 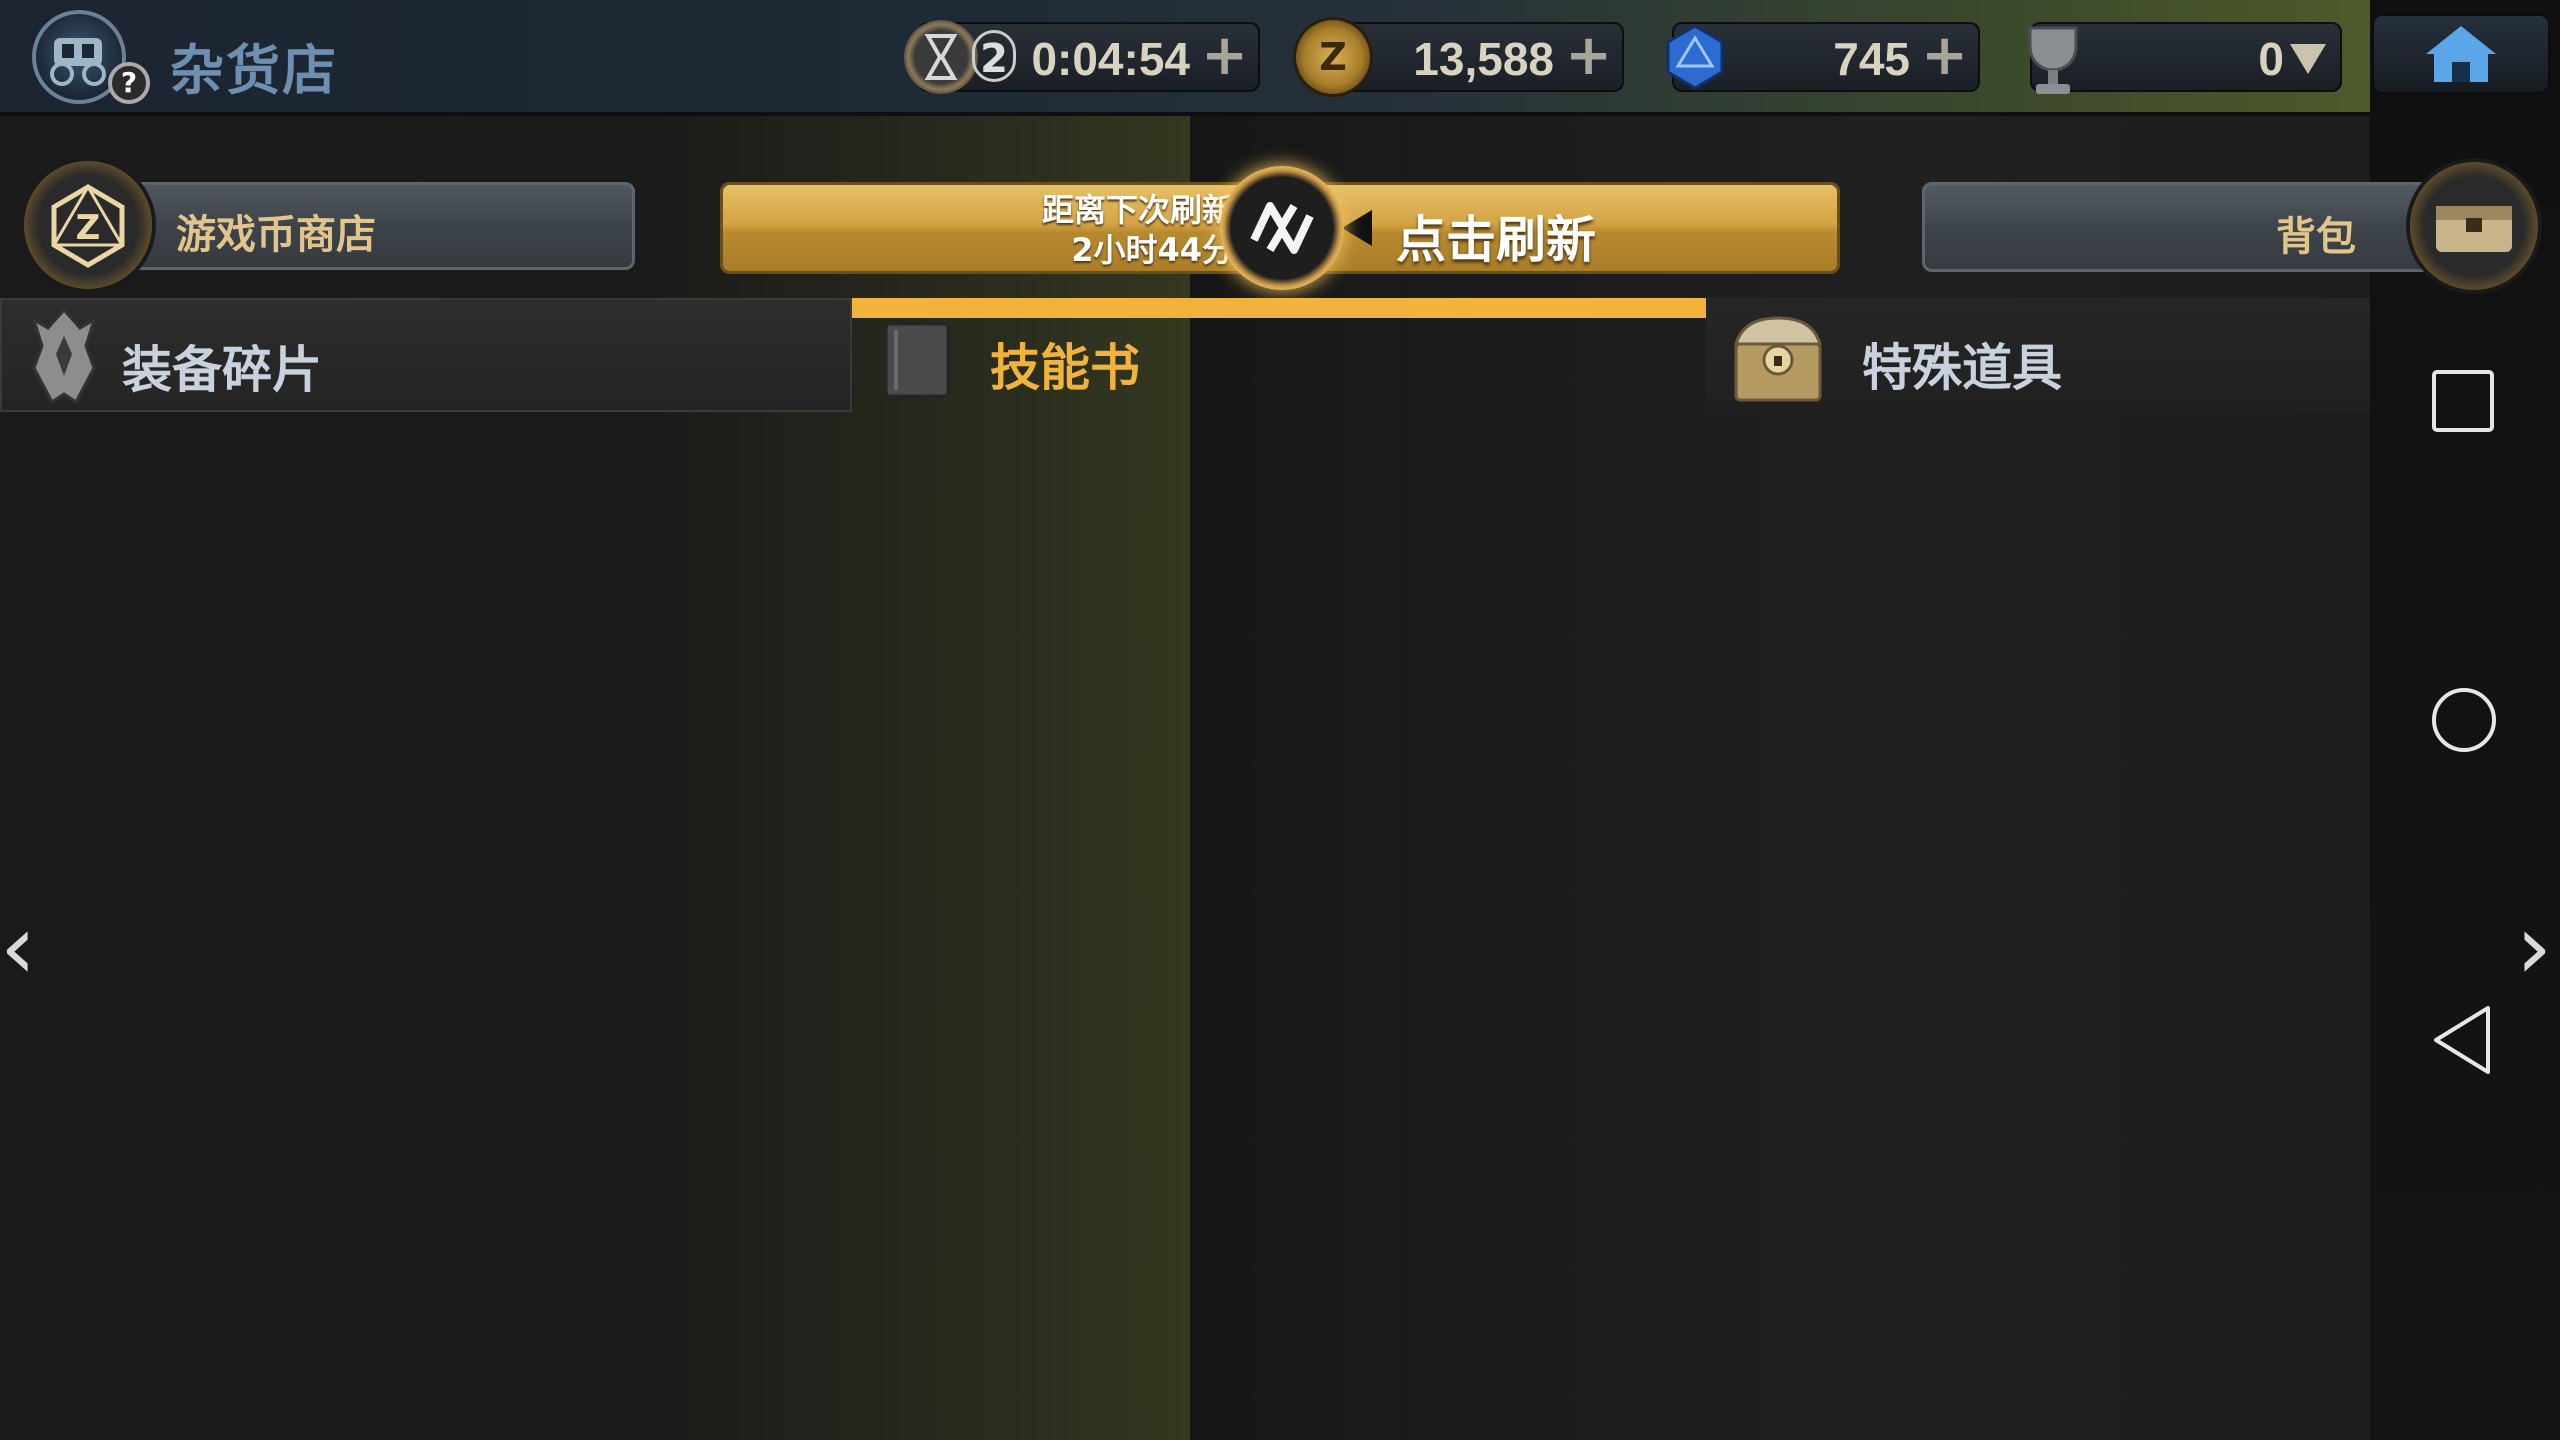 I want to click on gold-value: 13,588, so click(x=1483, y=59).